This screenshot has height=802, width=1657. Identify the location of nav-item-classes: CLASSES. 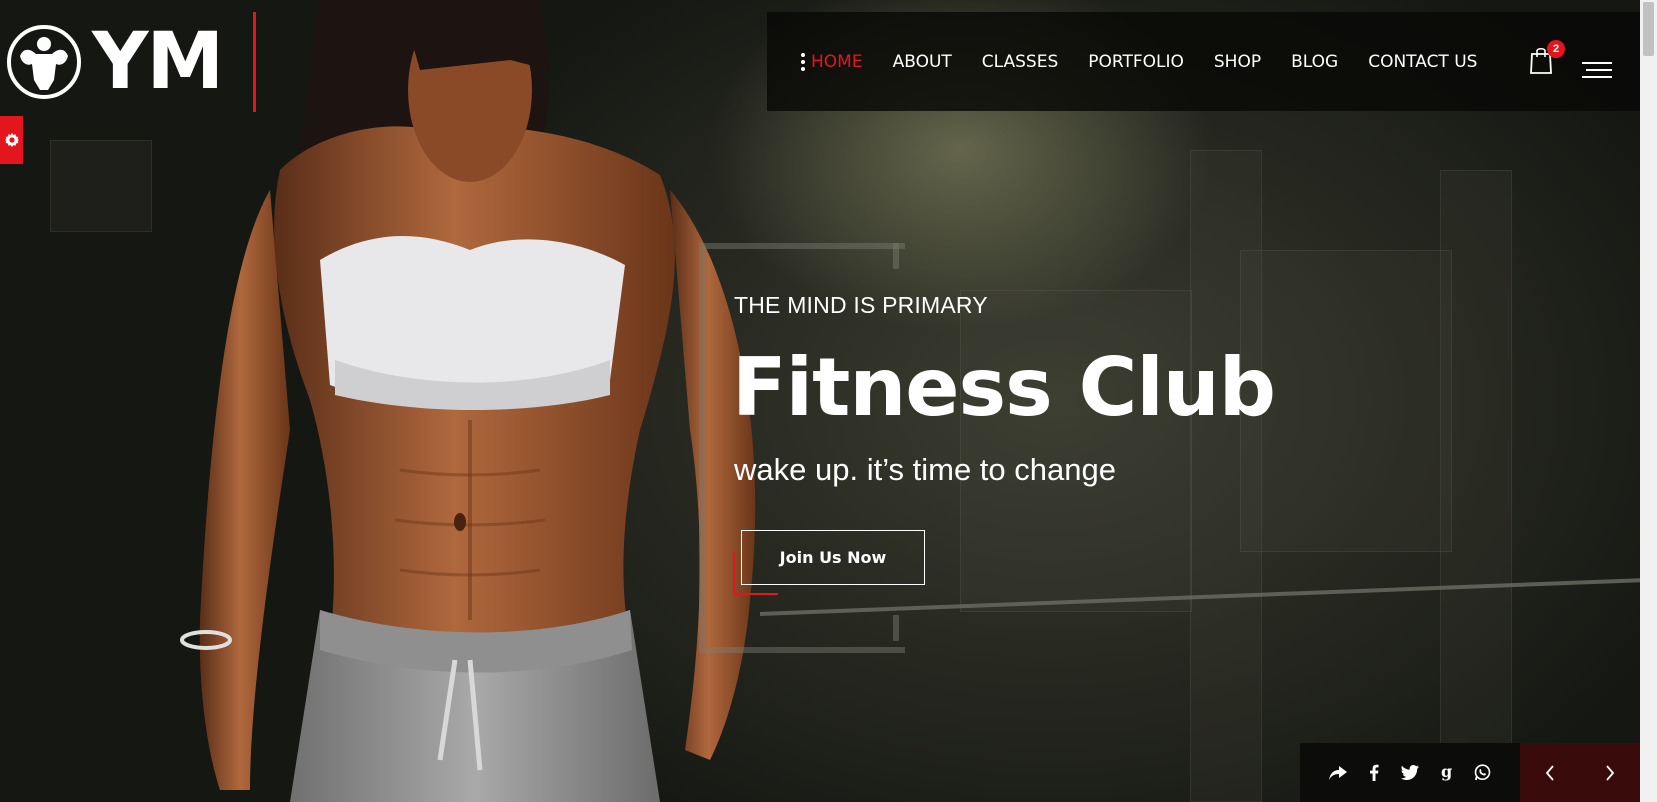
(1020, 62).